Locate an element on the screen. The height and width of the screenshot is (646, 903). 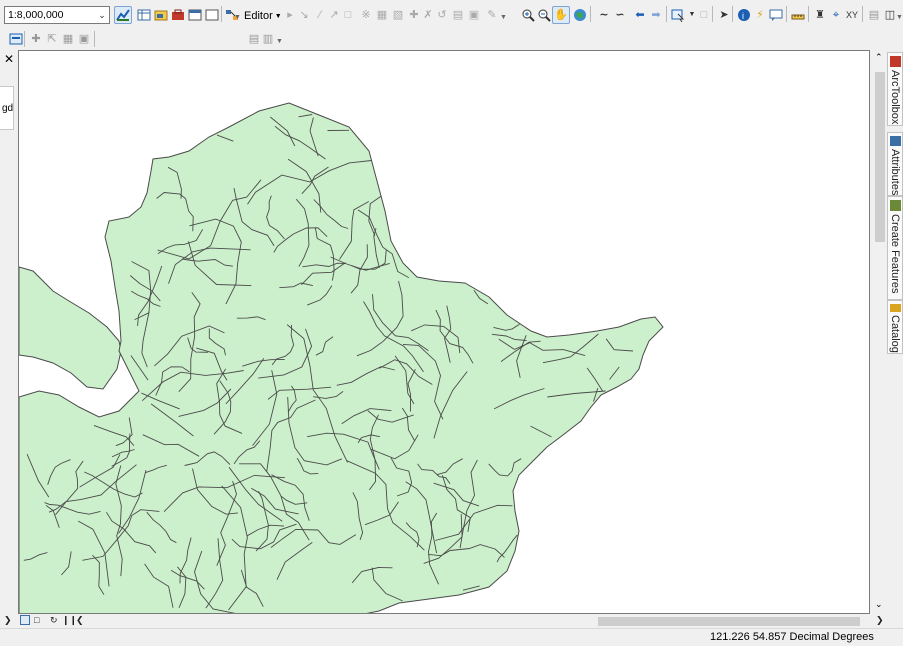
scroll-right-icon: ❯ is located at coordinates (880, 620).